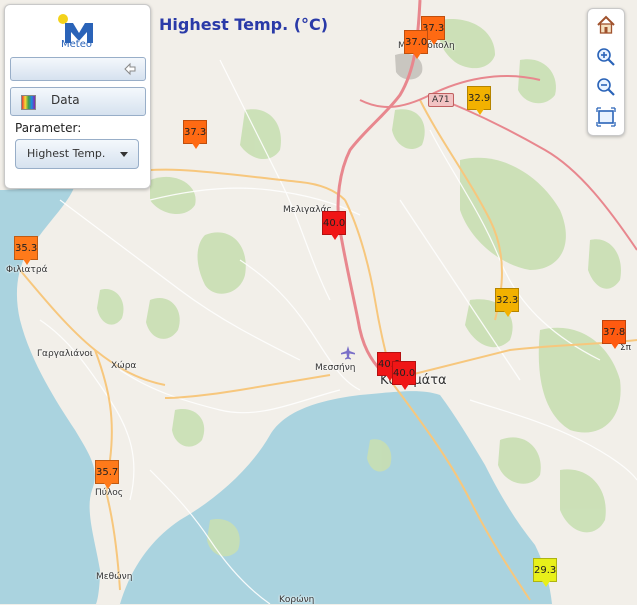 The height and width of the screenshot is (605, 637). I want to click on station-marker: 37.0, so click(416, 44).